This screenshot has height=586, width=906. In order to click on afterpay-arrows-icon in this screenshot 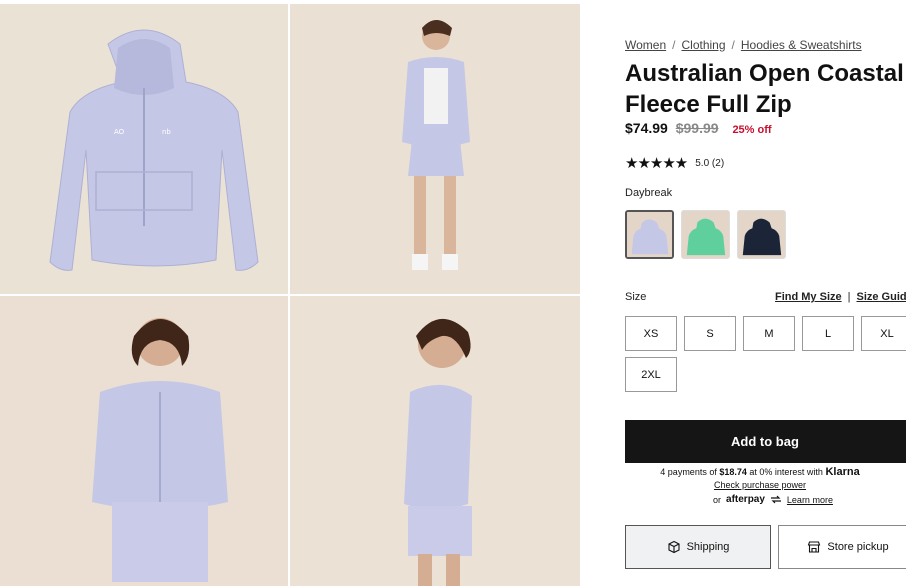, I will do `click(775, 499)`.